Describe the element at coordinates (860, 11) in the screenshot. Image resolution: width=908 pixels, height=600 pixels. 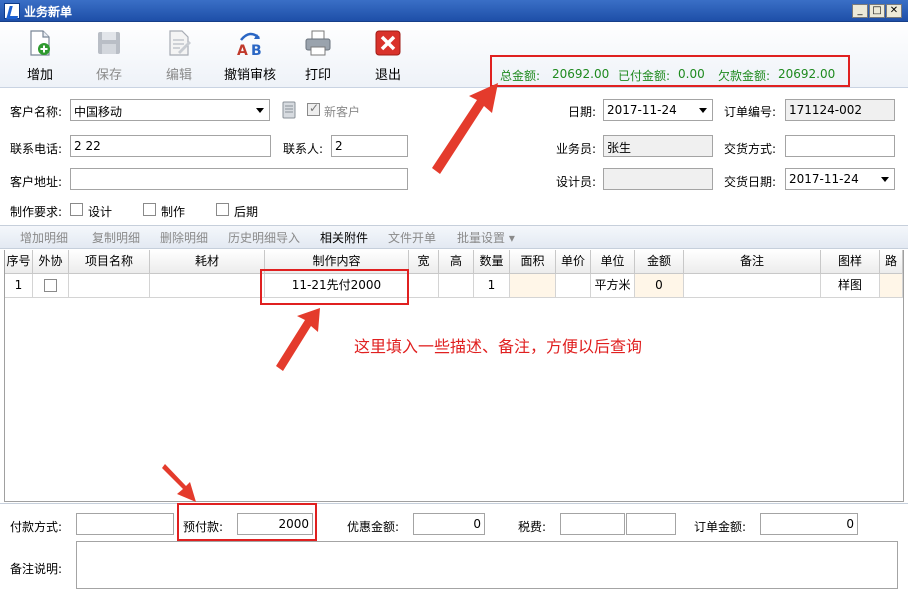
I see `minimize-button: _` at that location.